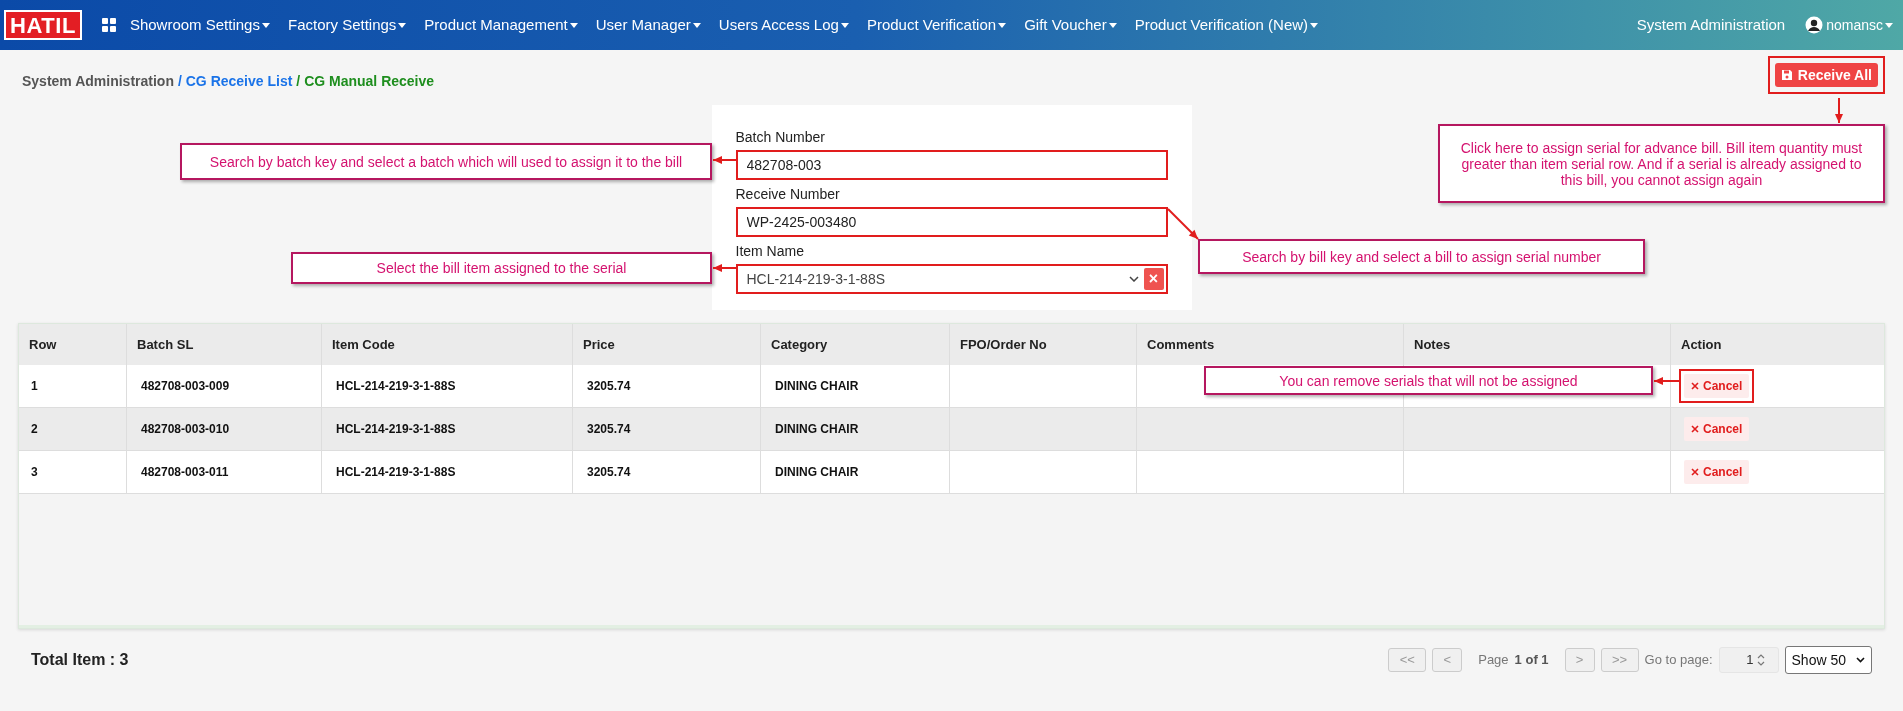 Image resolution: width=1903 pixels, height=711 pixels. Describe the element at coordinates (34, 429) in the screenshot. I see `table-cell-text: 2` at that location.